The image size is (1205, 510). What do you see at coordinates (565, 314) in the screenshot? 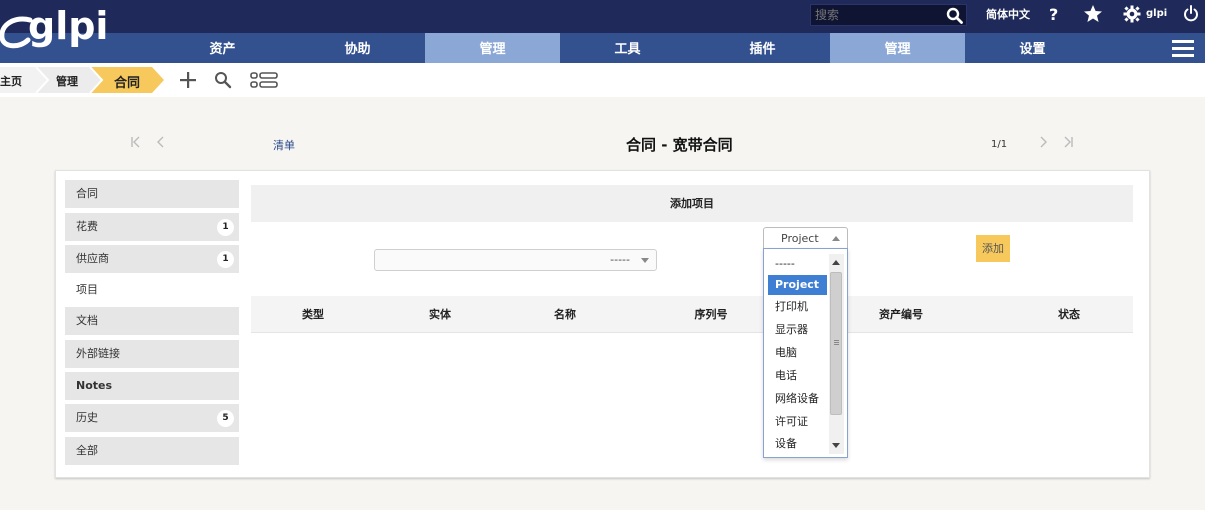
I see `column-header-name: 名称` at bounding box center [565, 314].